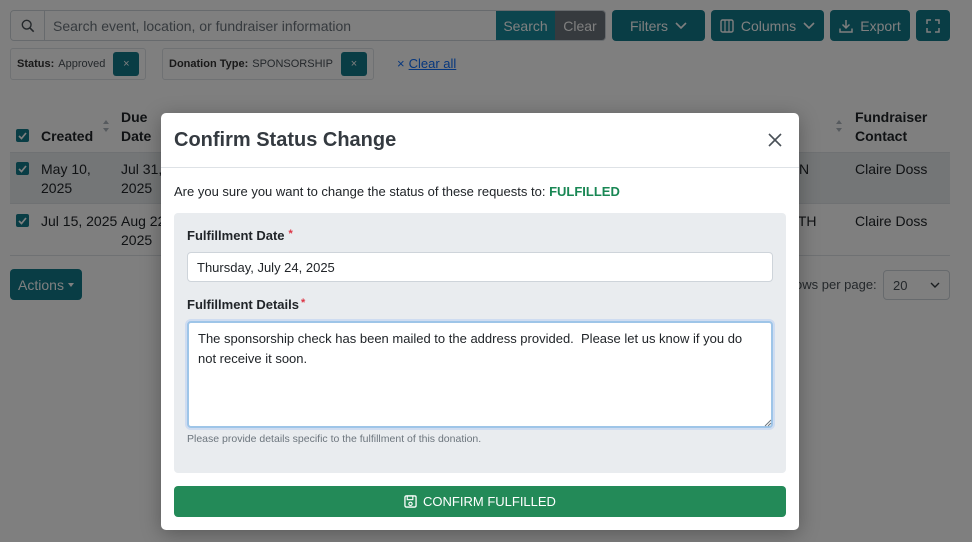 The image size is (972, 542). Describe the element at coordinates (266, 267) in the screenshot. I see `fulfillment-date-value: Thursday, July 24, 2025` at that location.